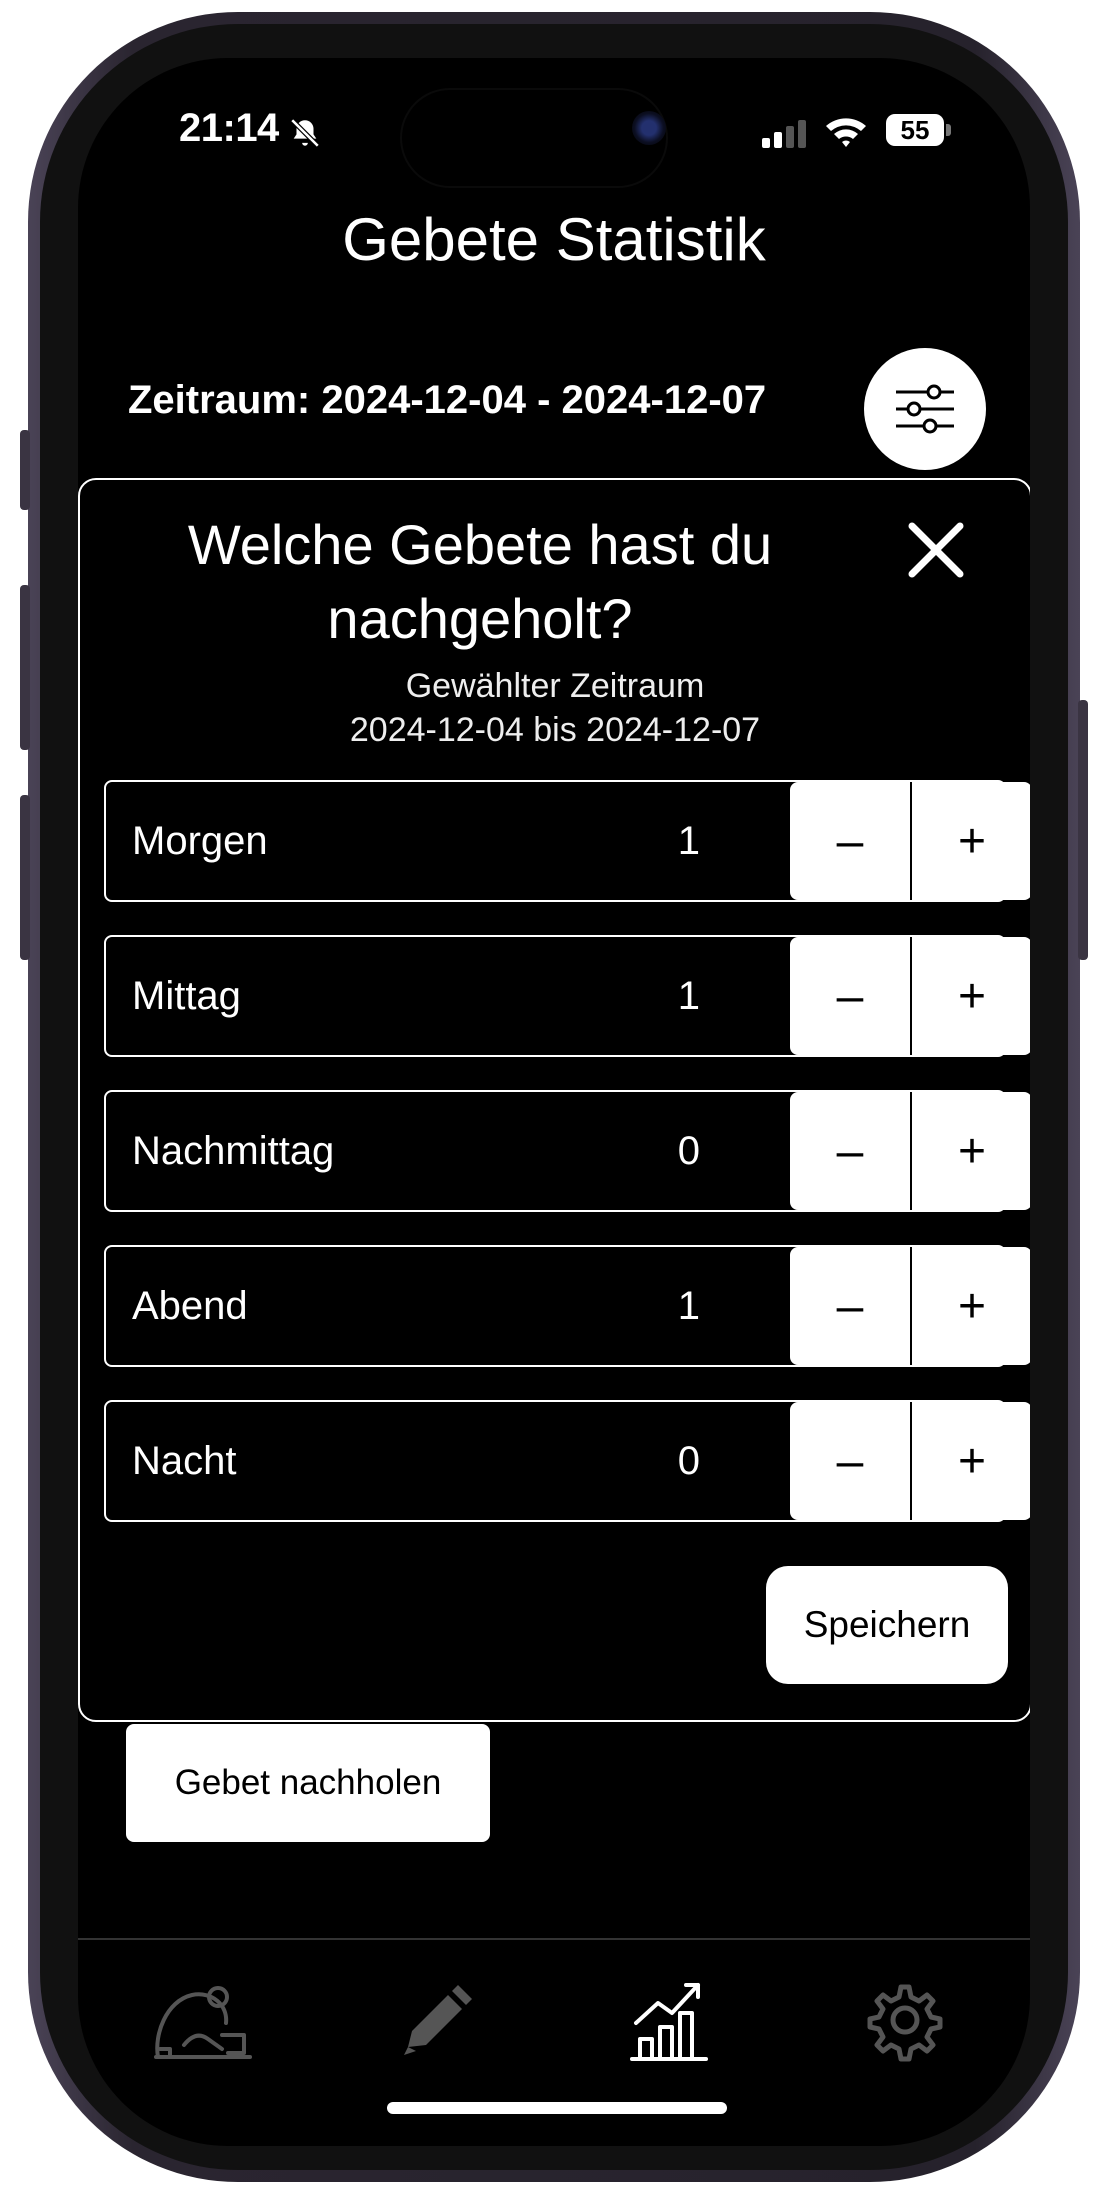  I want to click on battery-icon: 55, so click(915, 130).